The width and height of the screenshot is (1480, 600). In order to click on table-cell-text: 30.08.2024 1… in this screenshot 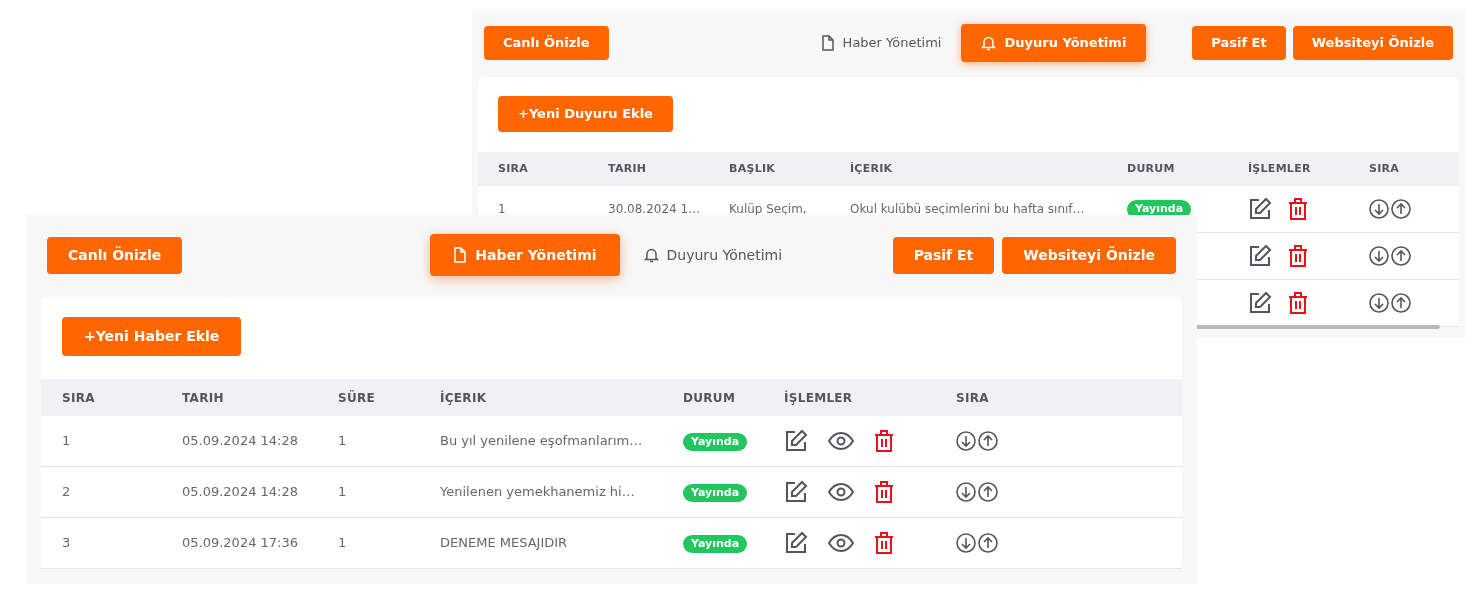, I will do `click(655, 209)`.